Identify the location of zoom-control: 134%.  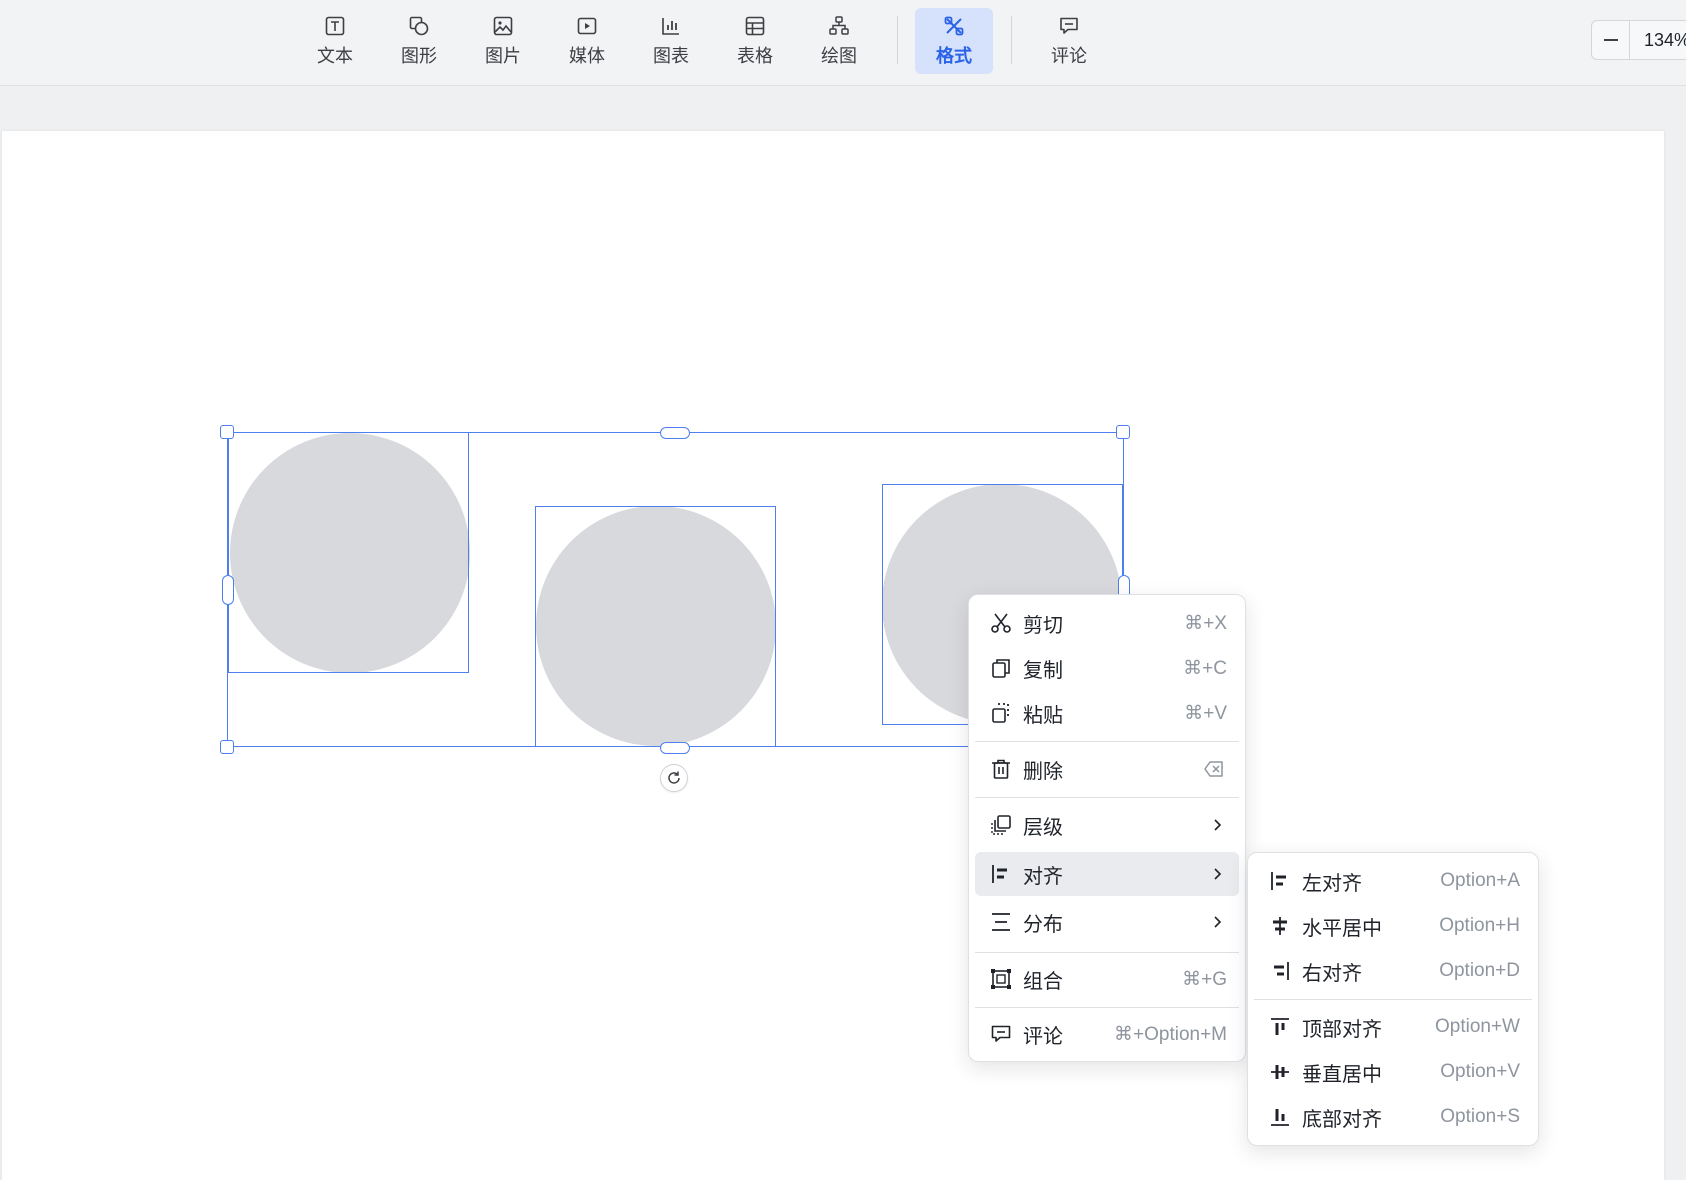
(1638, 40).